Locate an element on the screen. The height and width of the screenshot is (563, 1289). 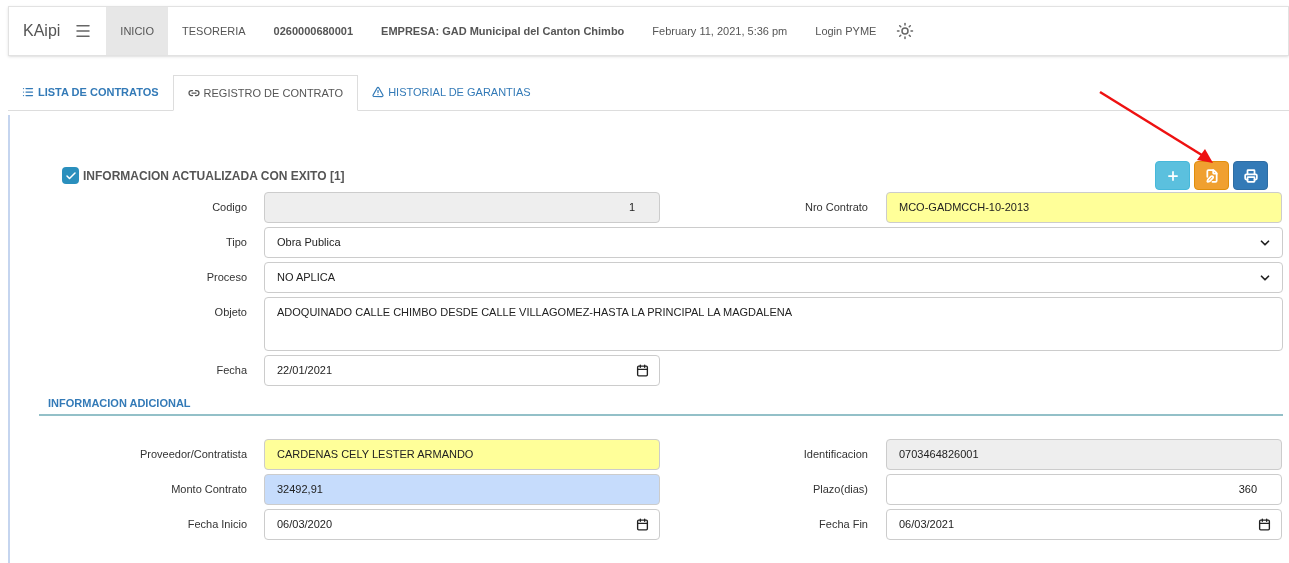
field-label: Codigo is located at coordinates (229, 207).